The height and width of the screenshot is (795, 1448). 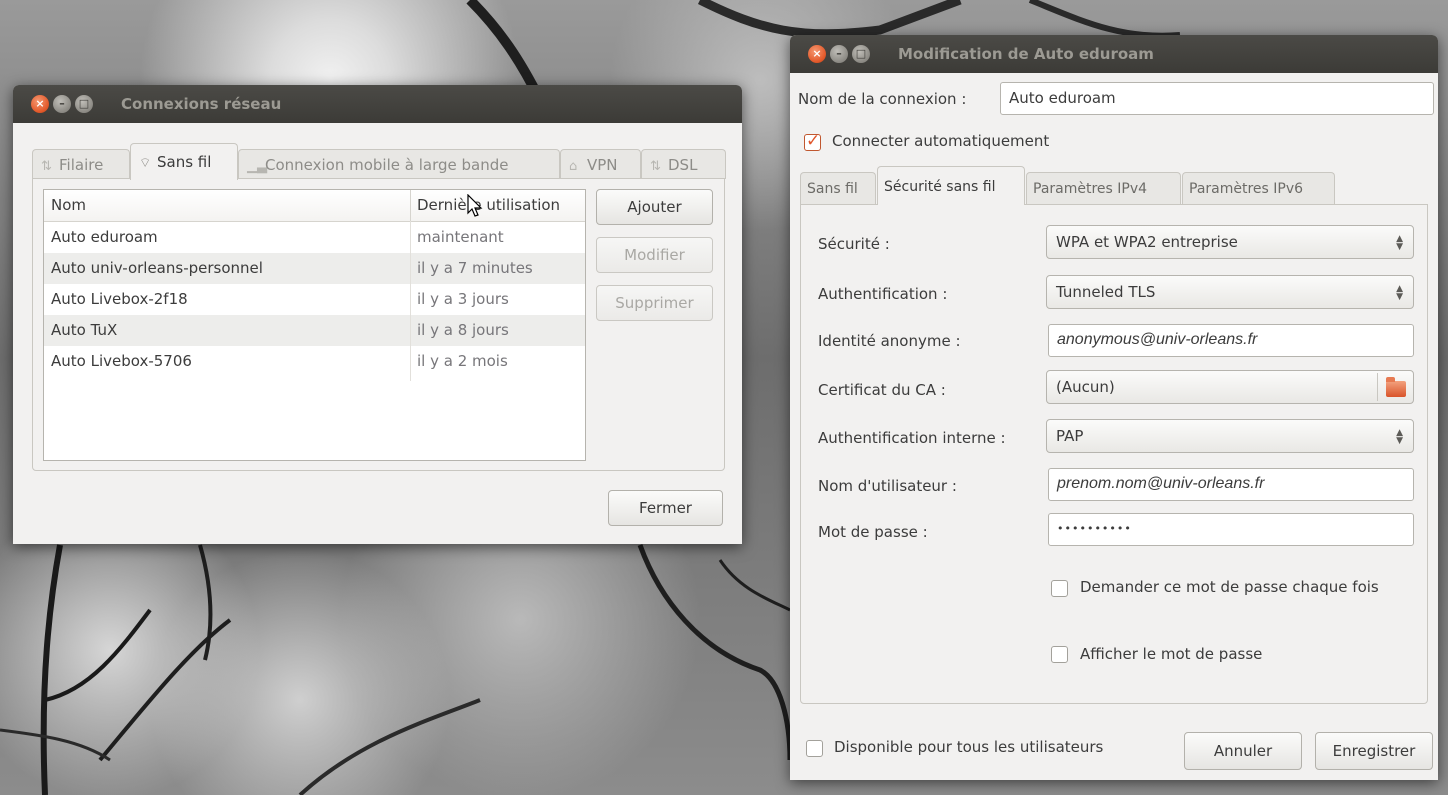 I want to click on tab-ipv4-settings: Paramètres IPv4, so click(x=1103, y=188).